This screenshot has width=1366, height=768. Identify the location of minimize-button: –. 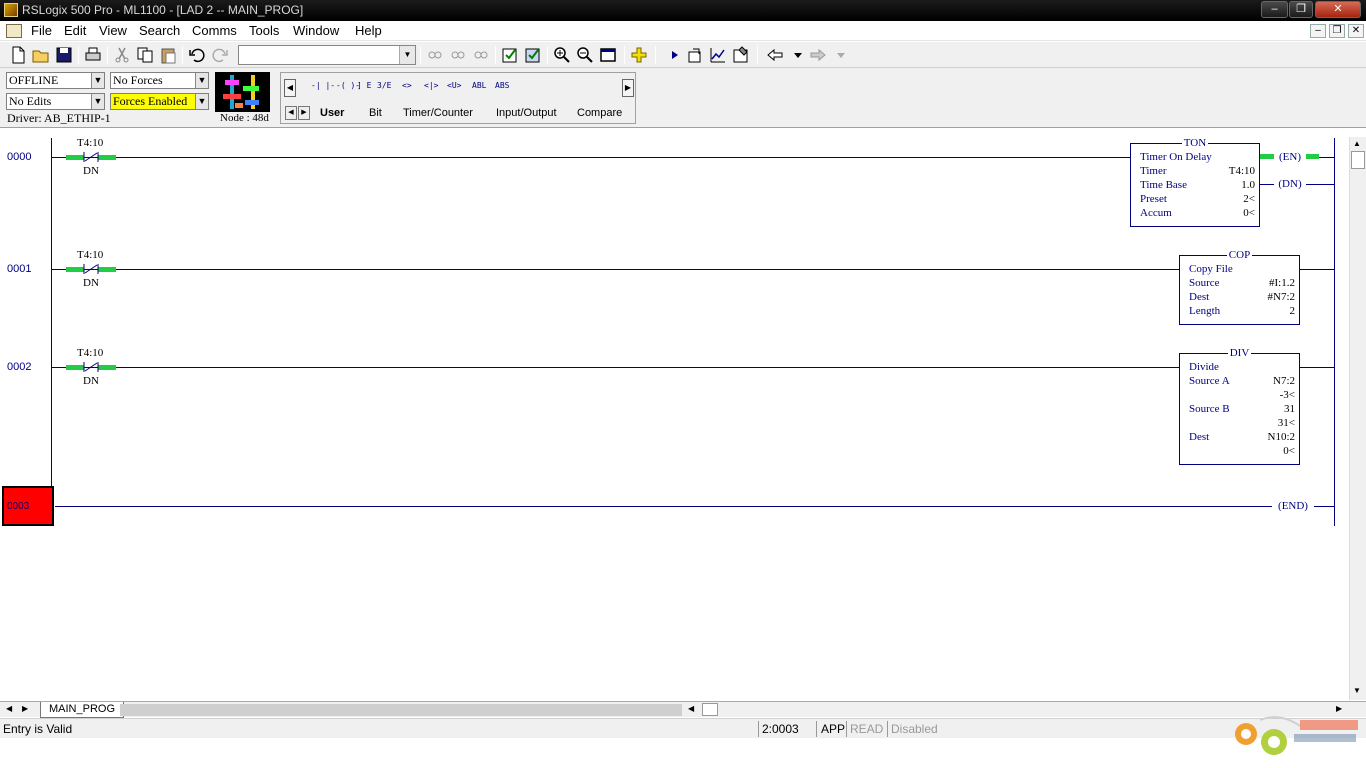
(1274, 9).